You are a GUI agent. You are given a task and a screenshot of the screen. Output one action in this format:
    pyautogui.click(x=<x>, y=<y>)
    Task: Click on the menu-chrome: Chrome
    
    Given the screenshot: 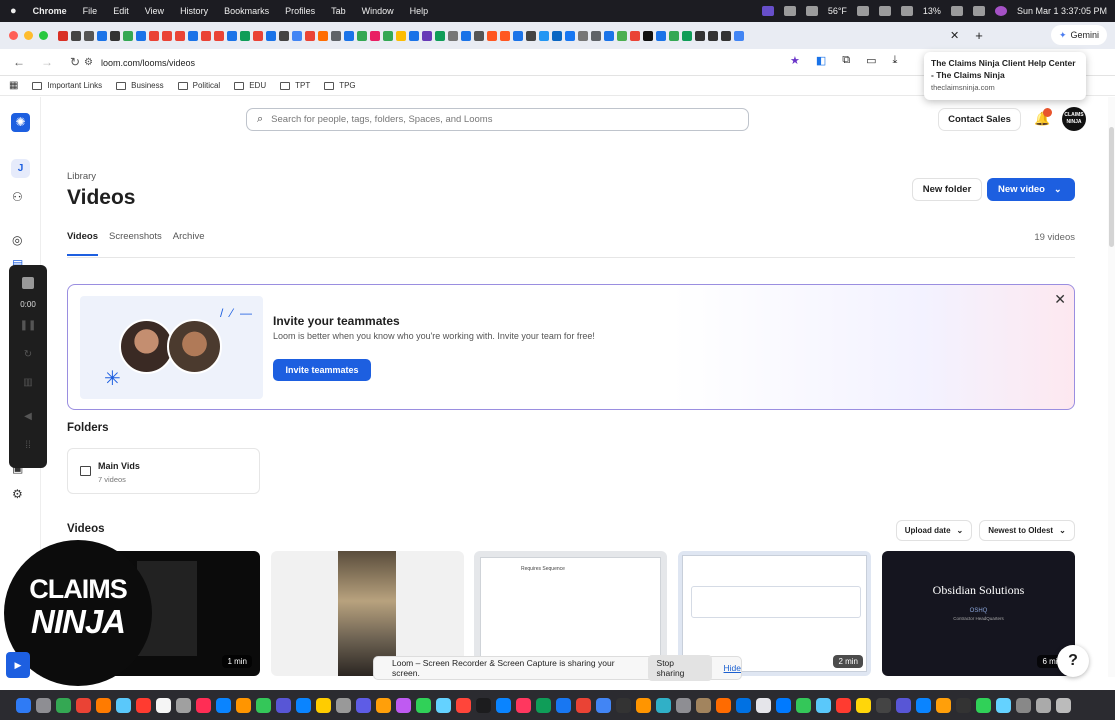 What is the action you would take?
    pyautogui.click(x=50, y=11)
    